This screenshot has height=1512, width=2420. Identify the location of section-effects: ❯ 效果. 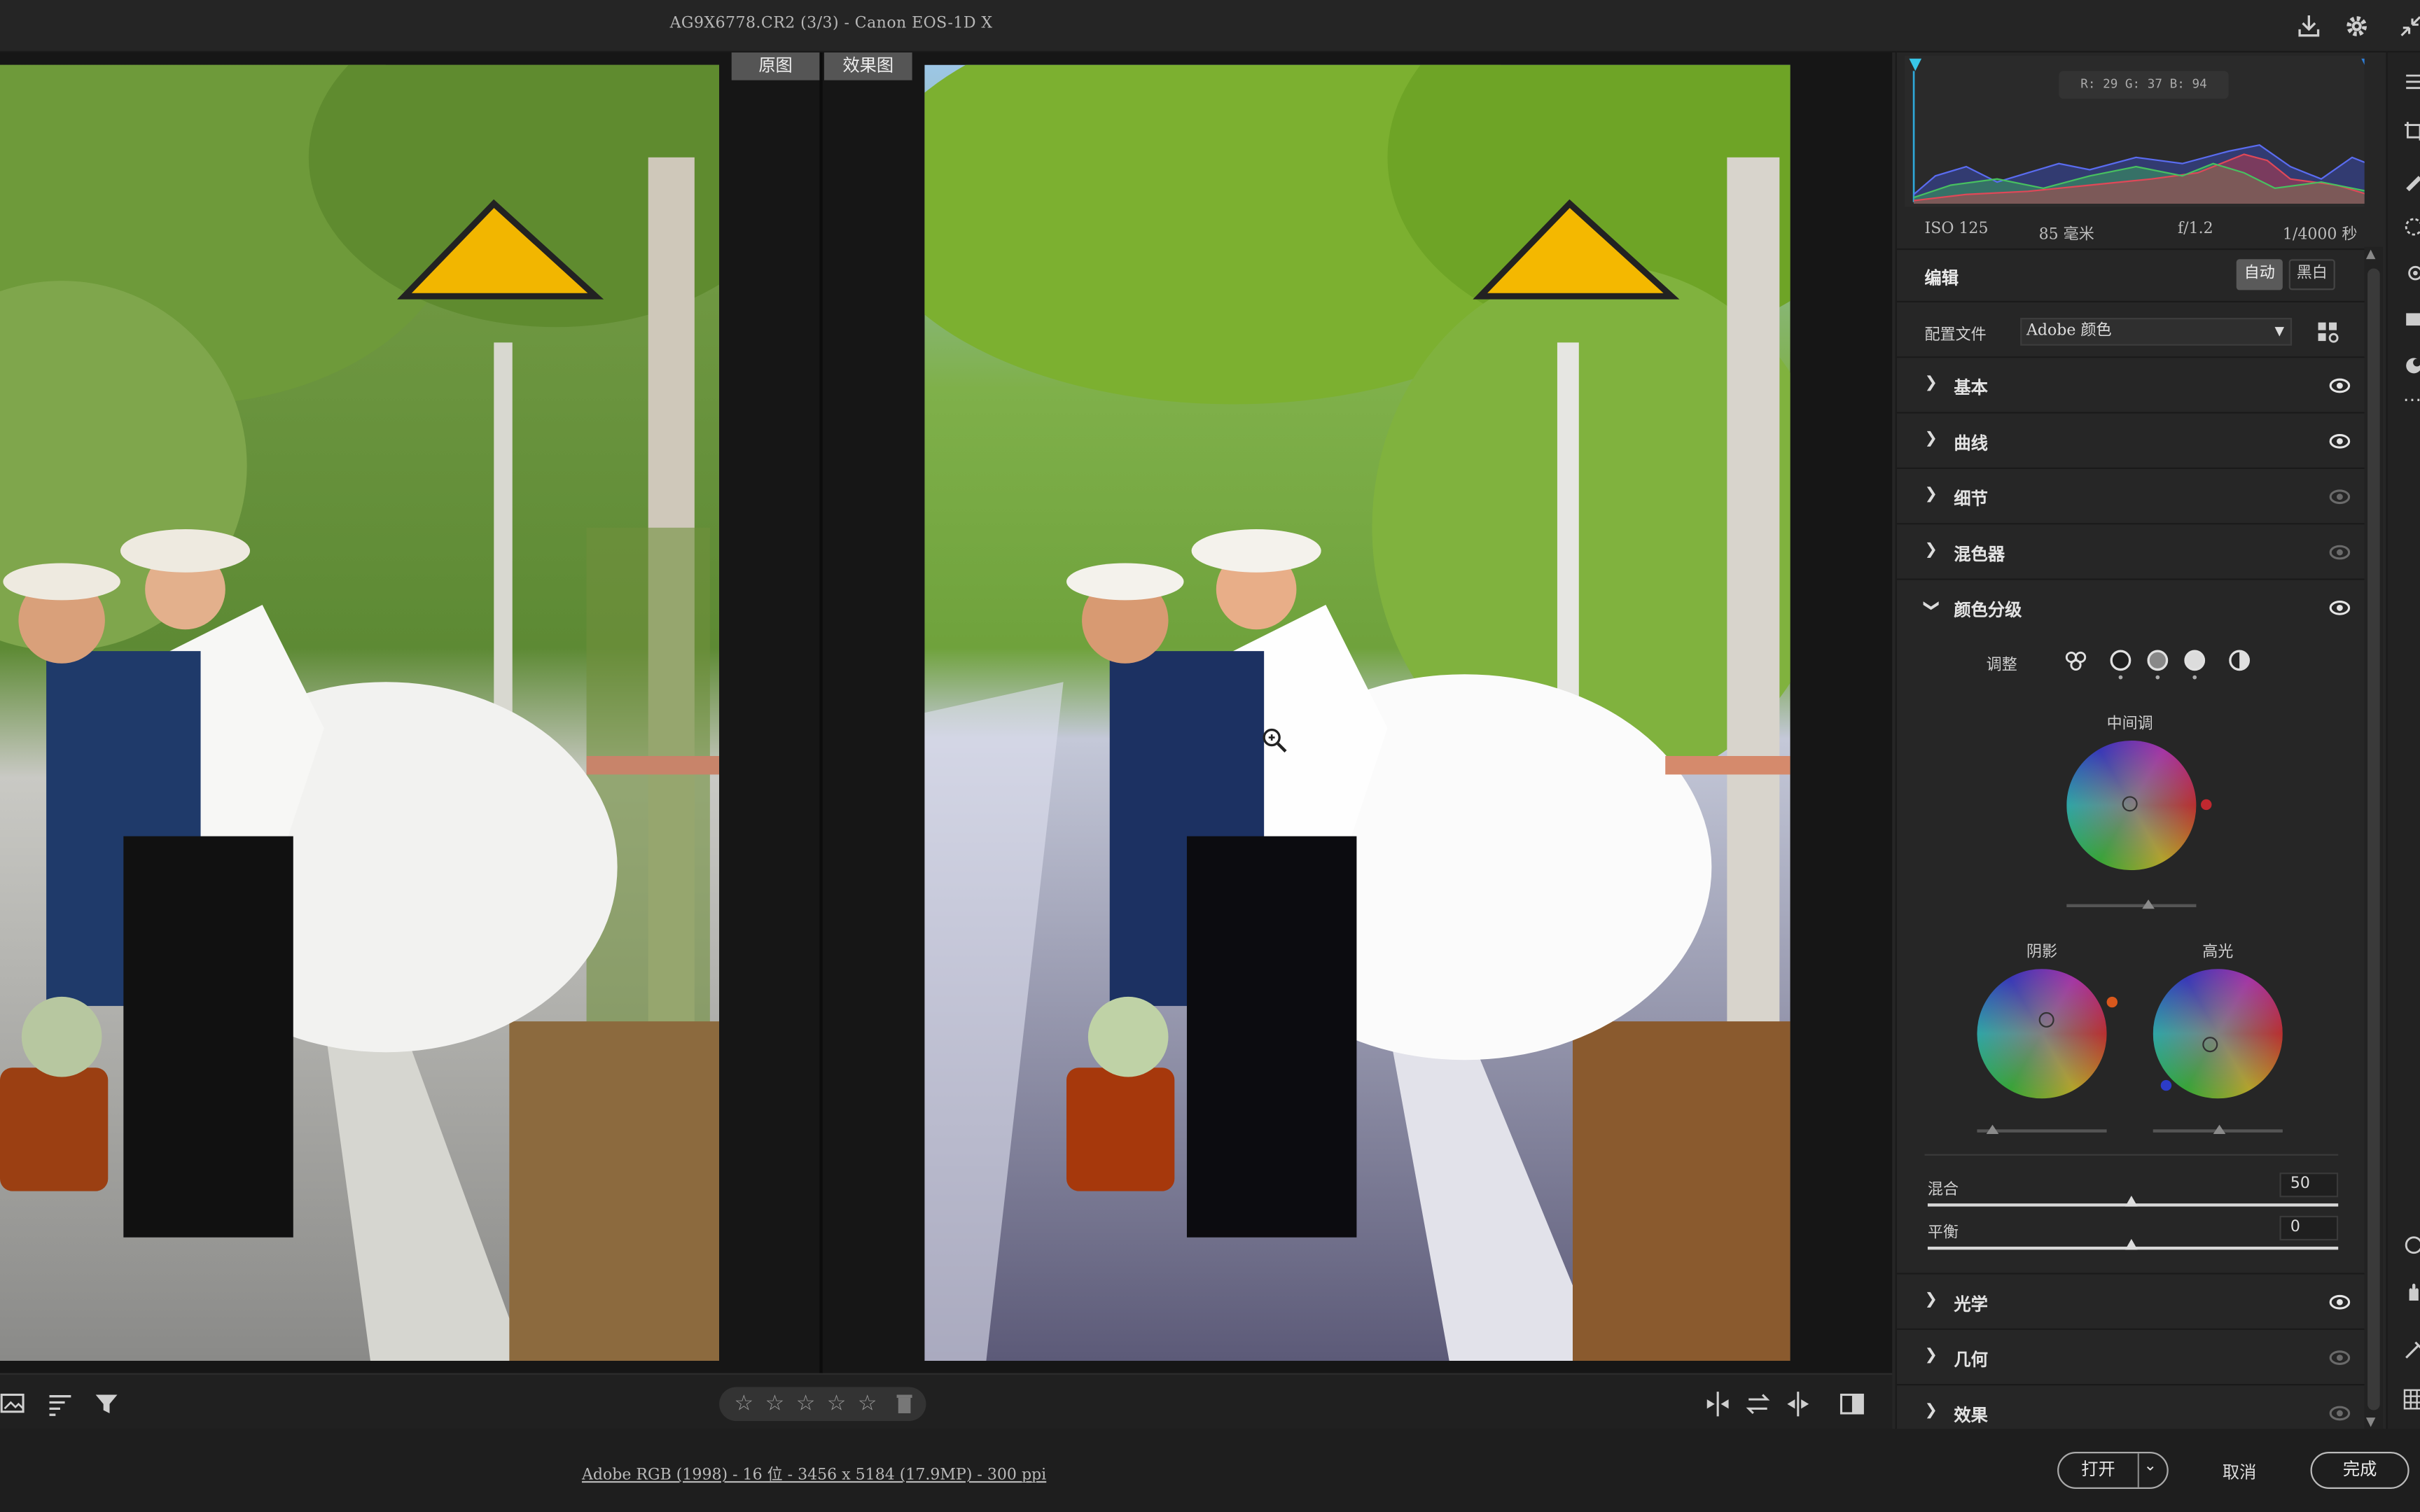
(2130, 1407).